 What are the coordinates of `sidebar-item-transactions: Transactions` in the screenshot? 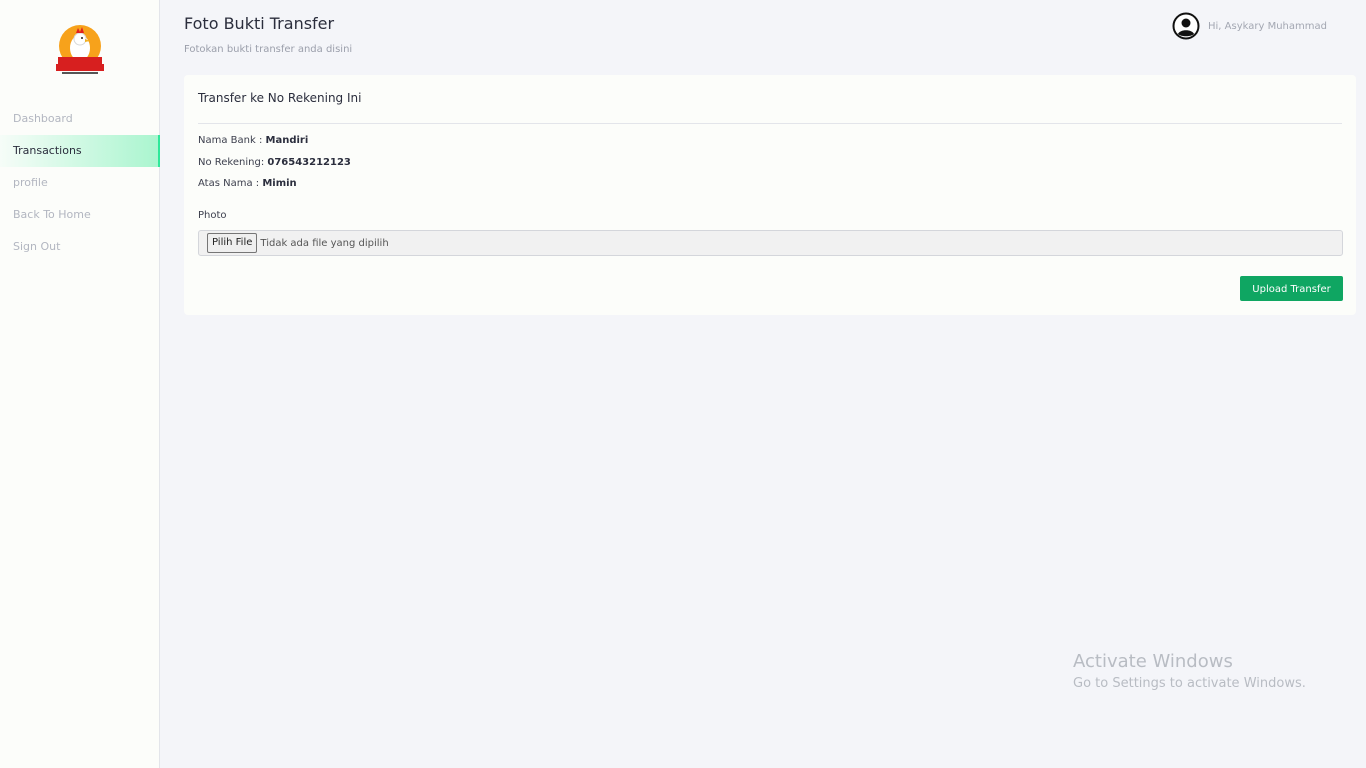 It's located at (80, 151).